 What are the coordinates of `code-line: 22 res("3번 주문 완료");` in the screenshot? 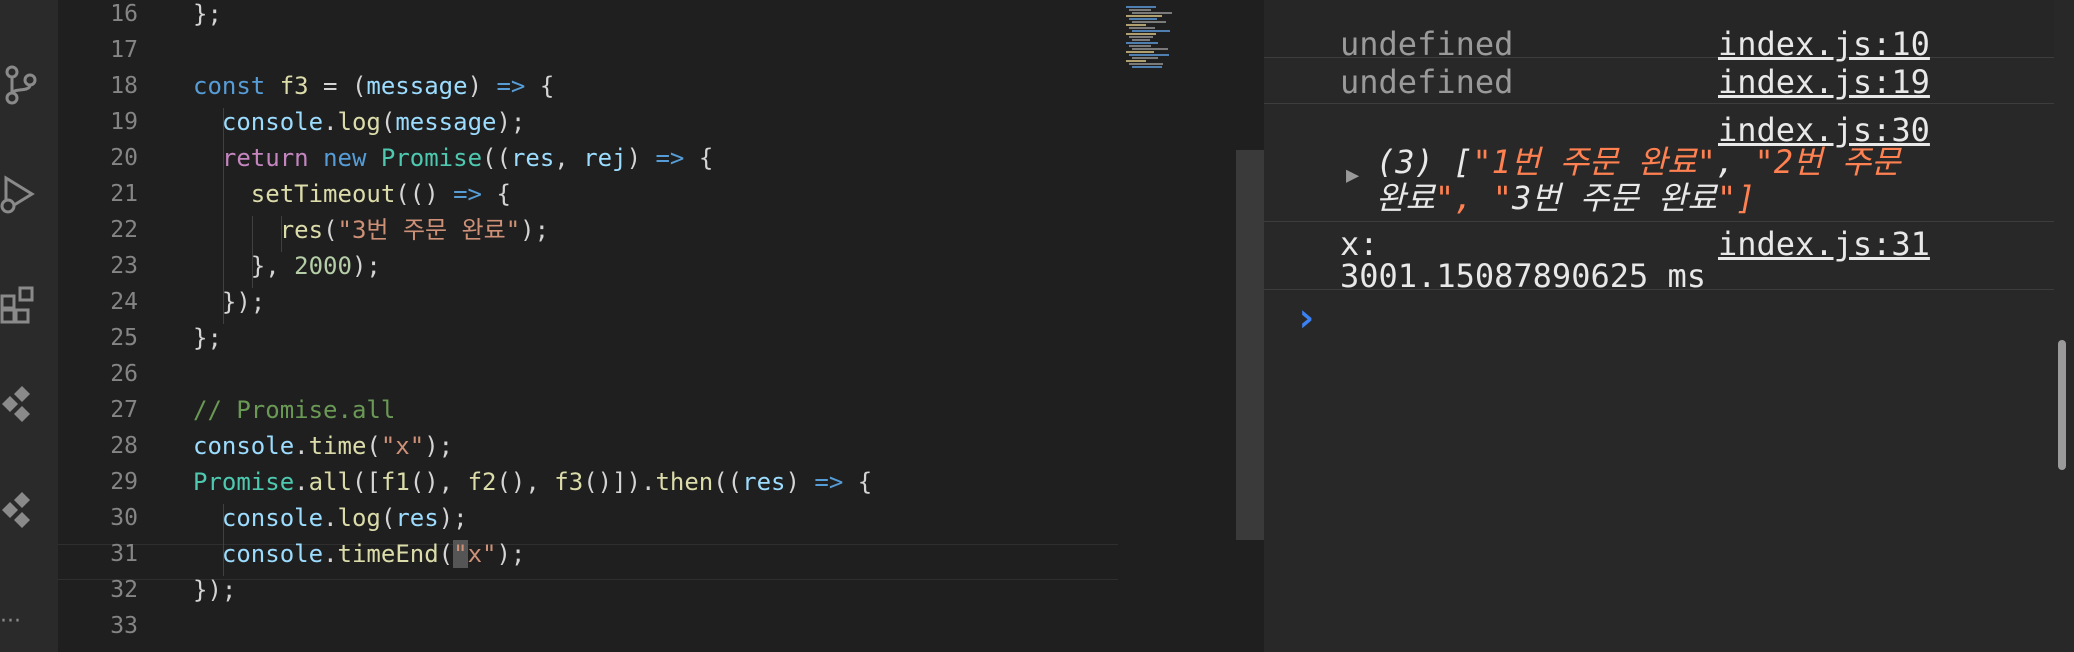 It's located at (588, 230).